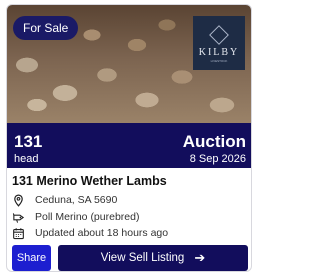  I want to click on head-count: 131, so click(28, 141).